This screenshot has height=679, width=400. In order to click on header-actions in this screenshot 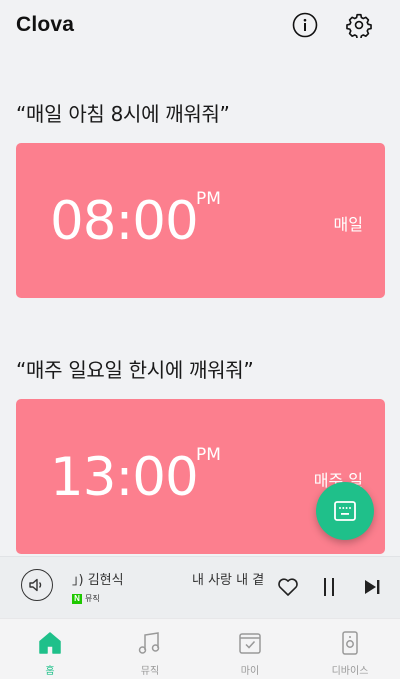, I will do `click(332, 25)`.